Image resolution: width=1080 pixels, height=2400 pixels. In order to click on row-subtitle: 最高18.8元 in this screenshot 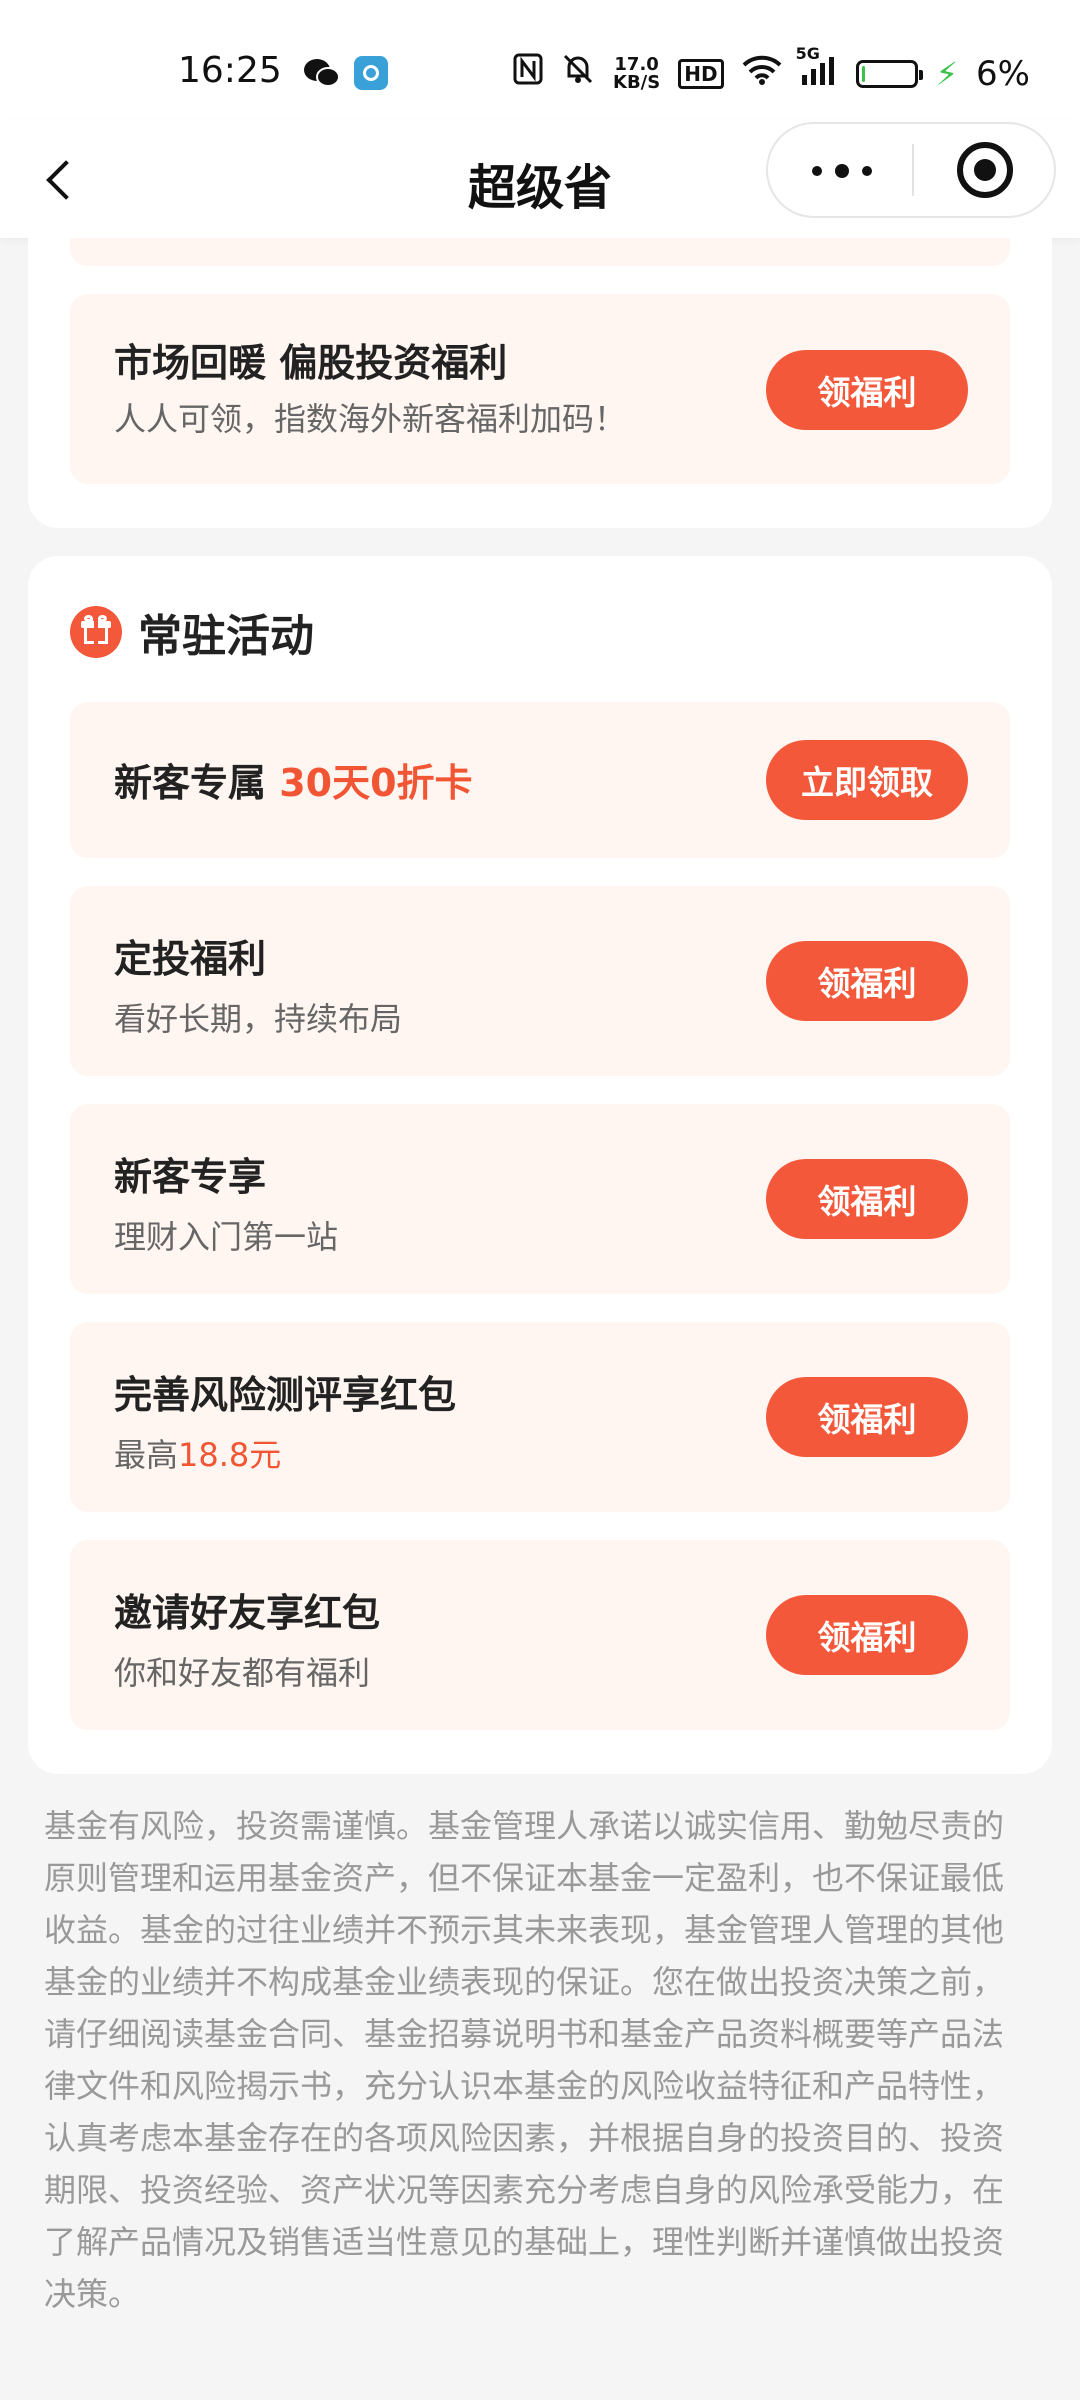, I will do `click(198, 1455)`.